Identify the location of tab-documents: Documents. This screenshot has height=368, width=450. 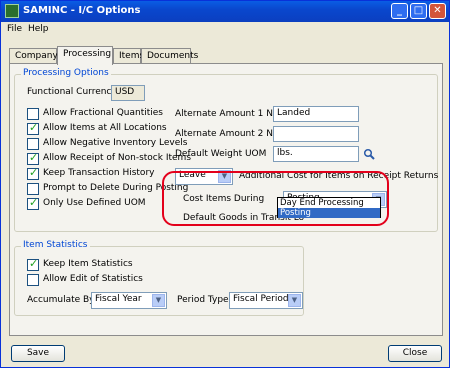
(169, 56).